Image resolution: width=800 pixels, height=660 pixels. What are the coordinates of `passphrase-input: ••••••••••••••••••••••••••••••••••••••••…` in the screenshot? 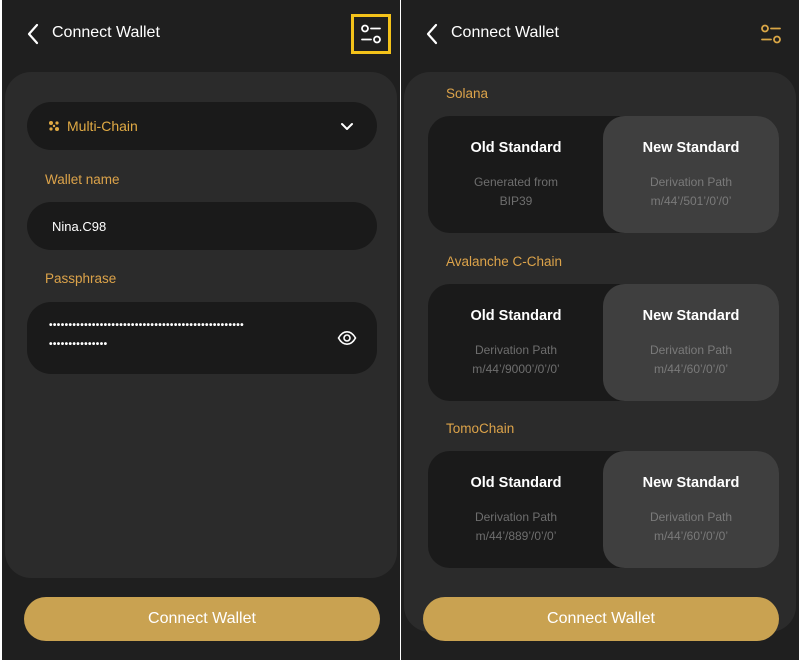 It's located at (202, 338).